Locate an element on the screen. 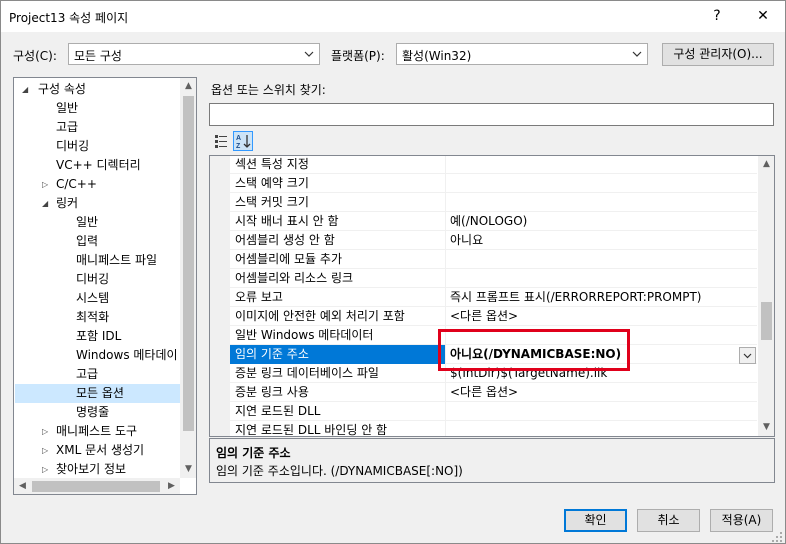 The image size is (786, 544). property-value: 아니요 is located at coordinates (466, 240).